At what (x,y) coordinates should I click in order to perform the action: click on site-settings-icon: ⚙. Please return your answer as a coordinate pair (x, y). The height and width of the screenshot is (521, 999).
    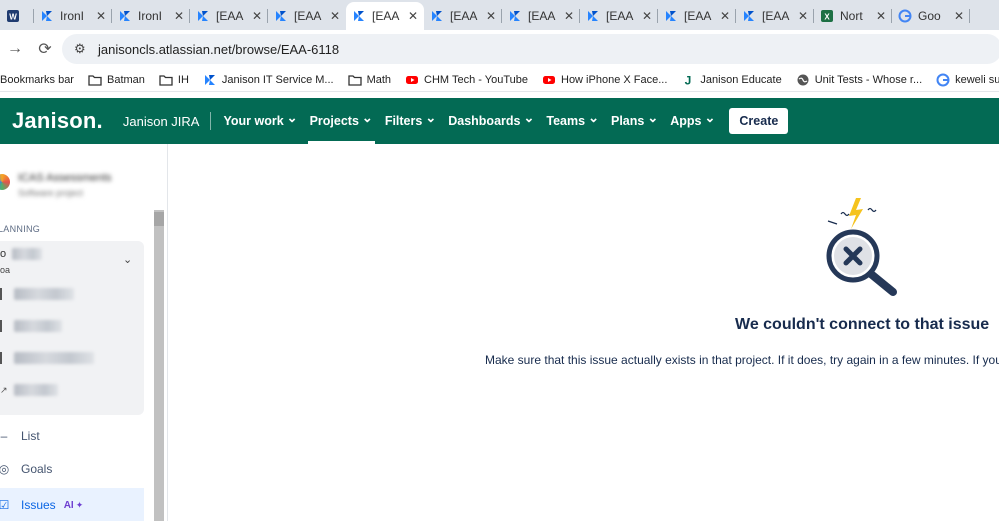
    Looking at the image, I should click on (83, 49).